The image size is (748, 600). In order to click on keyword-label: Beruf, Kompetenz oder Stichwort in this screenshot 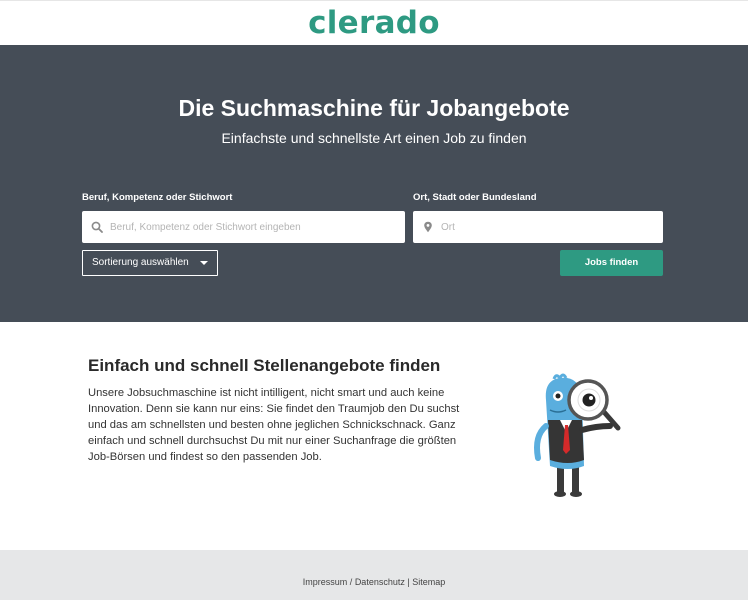, I will do `click(157, 197)`.